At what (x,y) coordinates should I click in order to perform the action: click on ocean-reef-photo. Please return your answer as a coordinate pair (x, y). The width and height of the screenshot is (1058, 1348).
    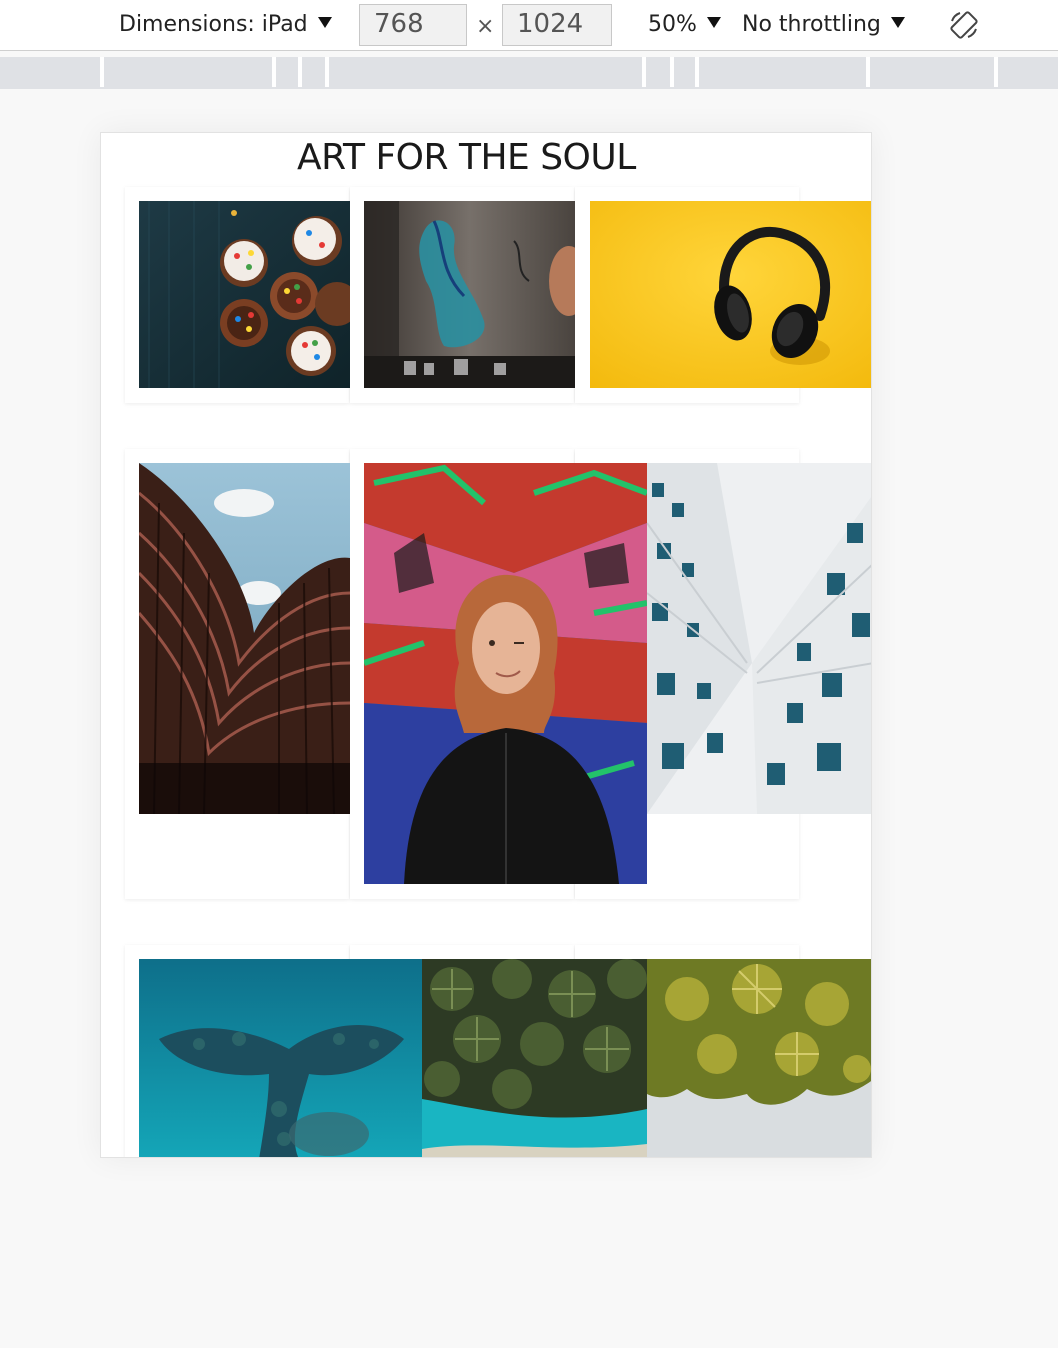
    Looking at the image, I should click on (280, 1058).